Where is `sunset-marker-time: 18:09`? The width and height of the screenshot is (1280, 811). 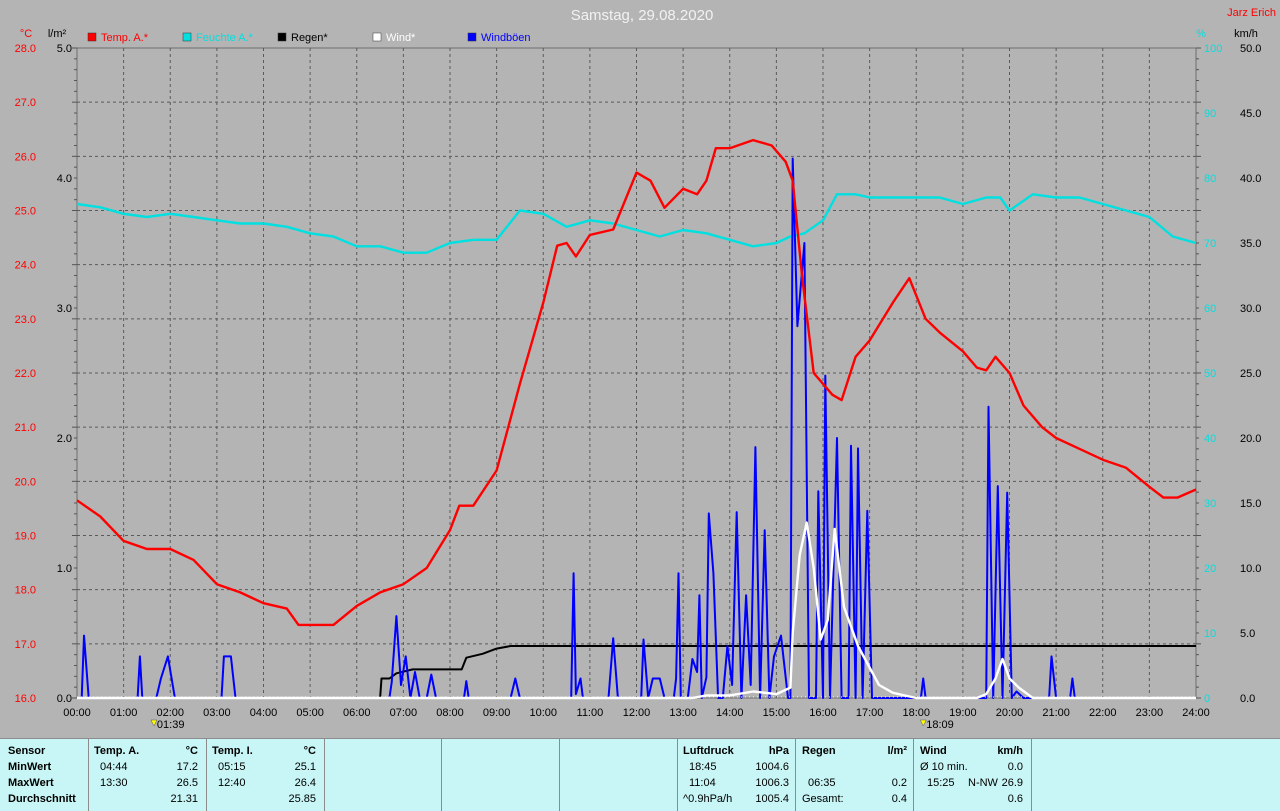 sunset-marker-time: 18:09 is located at coordinates (940, 725).